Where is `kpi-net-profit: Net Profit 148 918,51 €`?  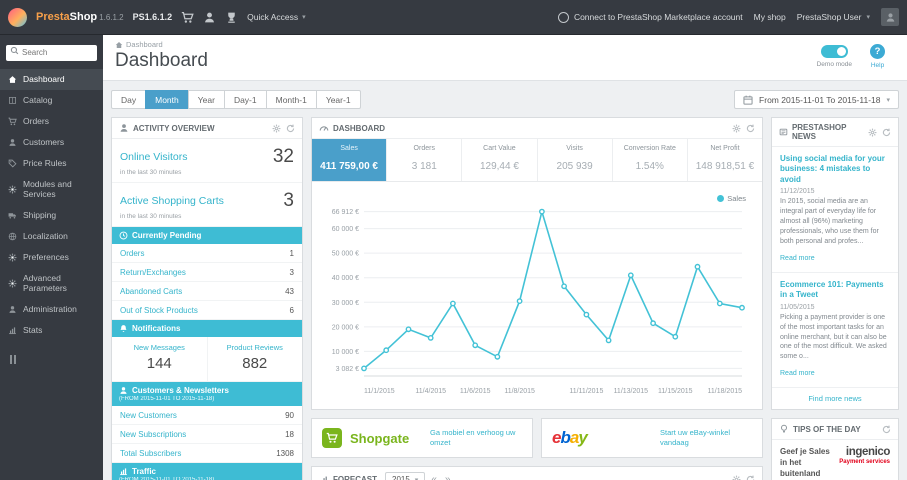 kpi-net-profit: Net Profit 148 918,51 € is located at coordinates (725, 160).